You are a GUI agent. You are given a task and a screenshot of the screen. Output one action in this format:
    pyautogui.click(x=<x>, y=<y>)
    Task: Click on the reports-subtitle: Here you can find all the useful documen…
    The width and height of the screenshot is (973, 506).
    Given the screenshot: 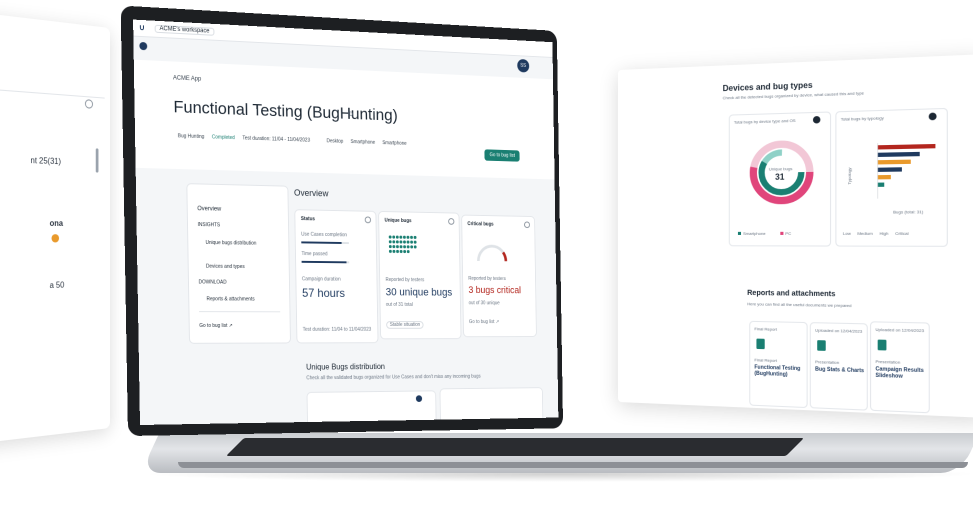 What is the action you would take?
    pyautogui.click(x=799, y=305)
    